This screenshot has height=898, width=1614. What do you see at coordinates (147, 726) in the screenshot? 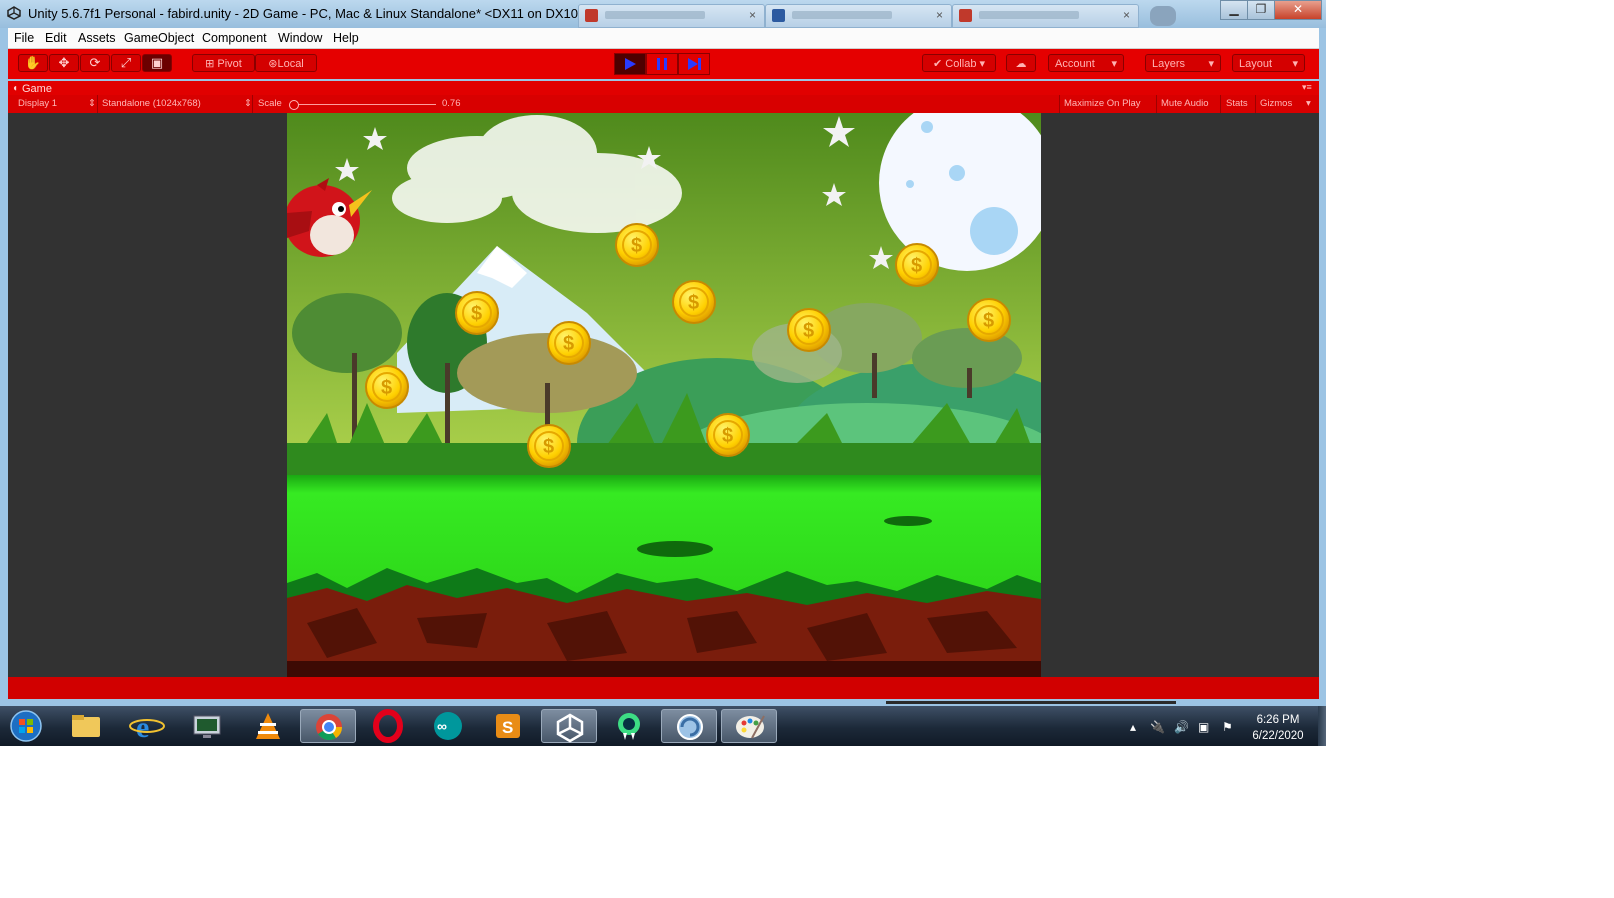
I see `taskbar-internet-explorer: e` at bounding box center [147, 726].